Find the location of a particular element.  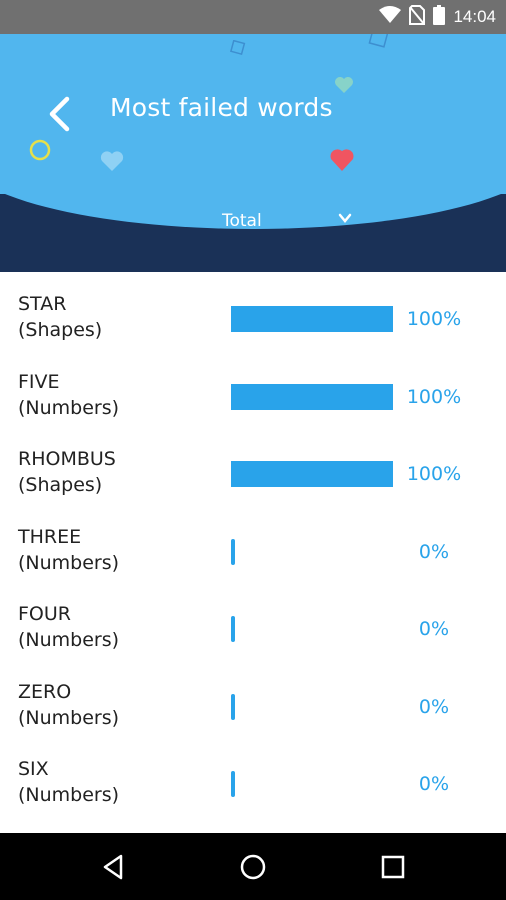

list-item: FIVE (Numbers) 100% is located at coordinates (253, 388).